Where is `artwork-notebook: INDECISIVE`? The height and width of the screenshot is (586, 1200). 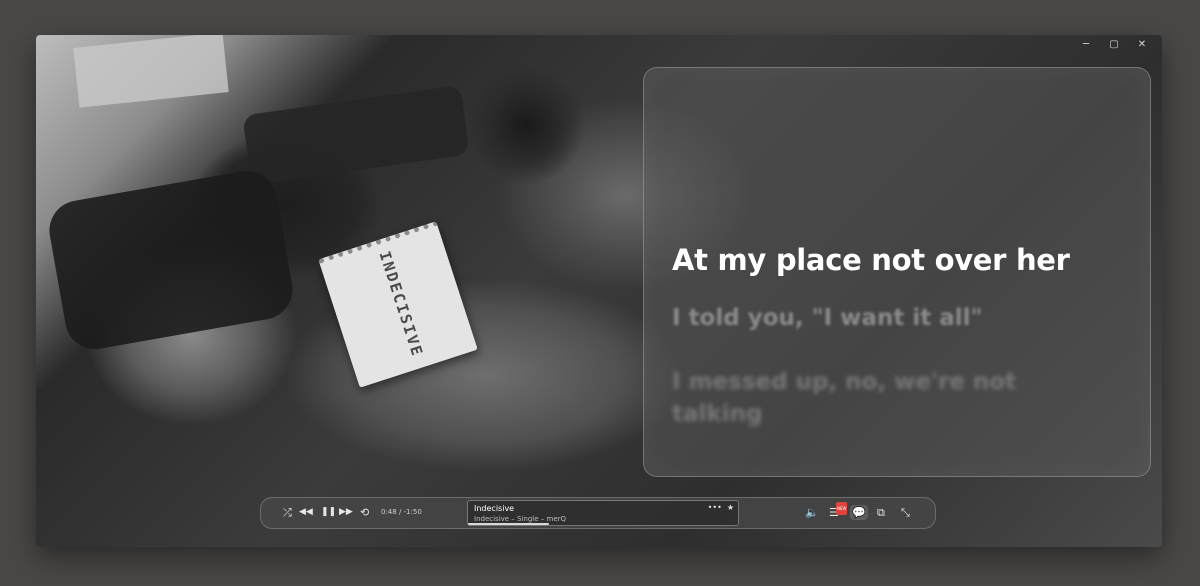
artwork-notebook: INDECISIVE is located at coordinates (398, 304).